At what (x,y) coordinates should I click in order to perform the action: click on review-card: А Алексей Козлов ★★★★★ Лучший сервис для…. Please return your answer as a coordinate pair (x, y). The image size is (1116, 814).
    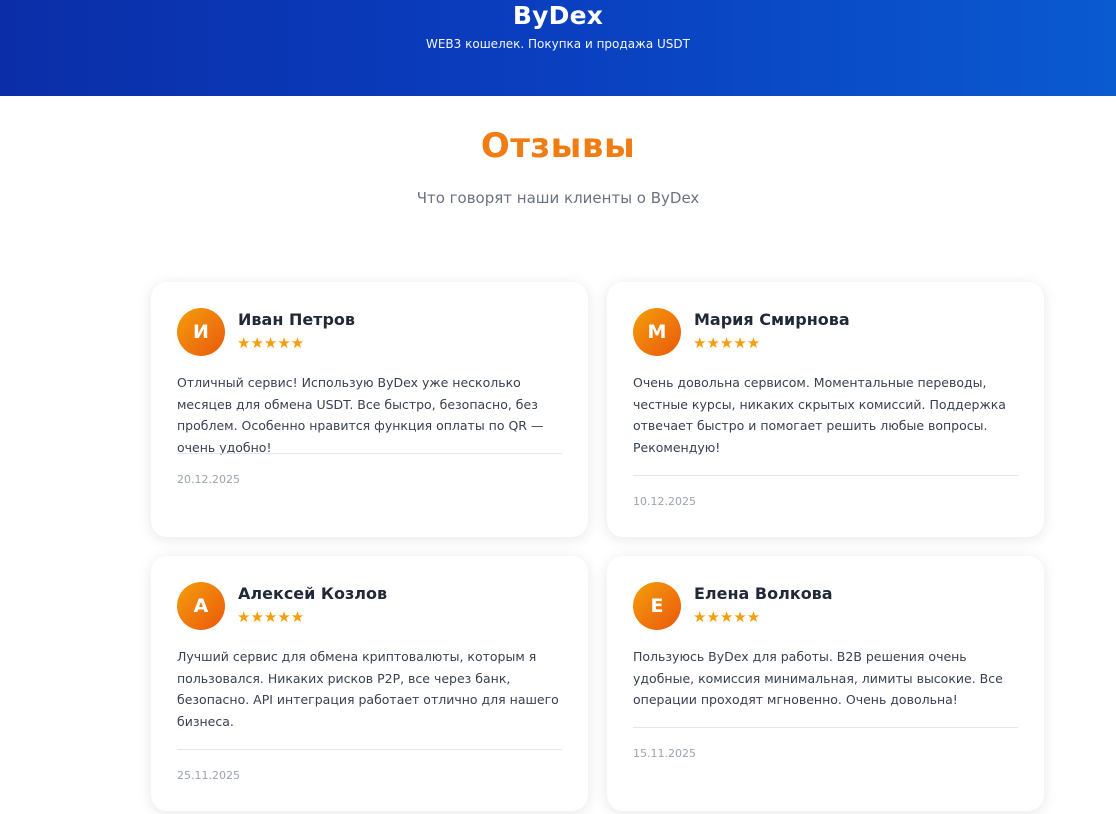
    Looking at the image, I should click on (369, 683).